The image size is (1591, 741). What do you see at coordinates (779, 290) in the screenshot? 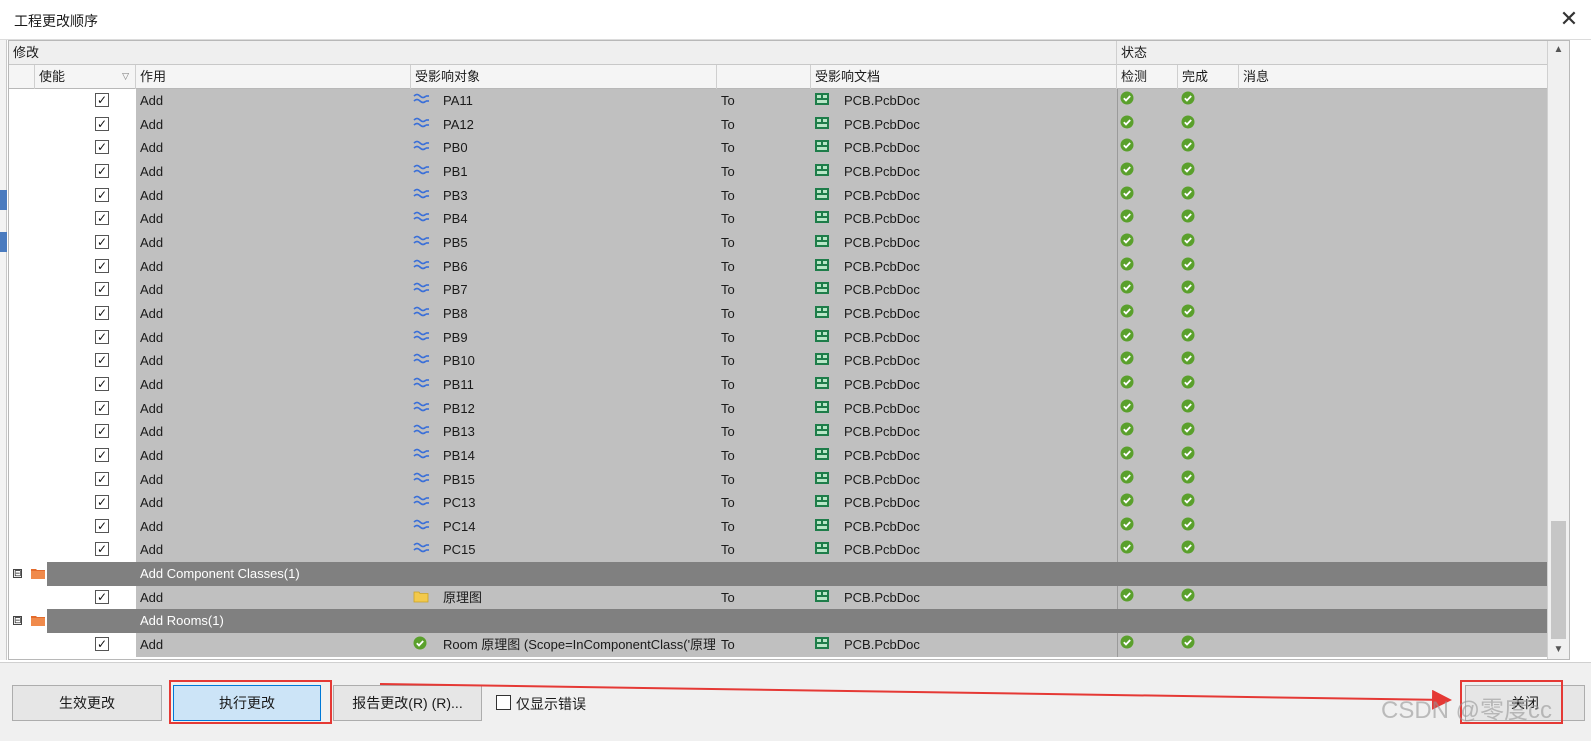
I see `table-row: ✓ Add PB7 To PCB.PcbDoc` at bounding box center [779, 290].